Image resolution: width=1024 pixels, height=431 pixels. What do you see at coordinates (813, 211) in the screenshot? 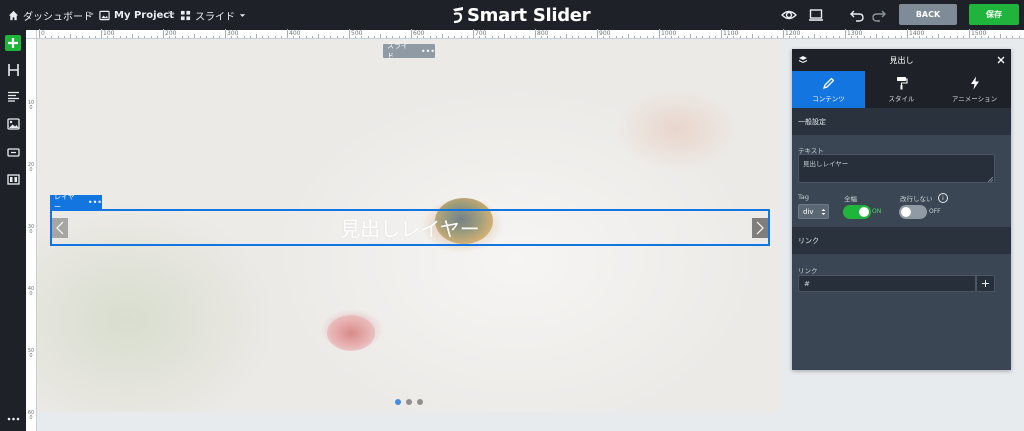
I see `tag-select: div` at bounding box center [813, 211].